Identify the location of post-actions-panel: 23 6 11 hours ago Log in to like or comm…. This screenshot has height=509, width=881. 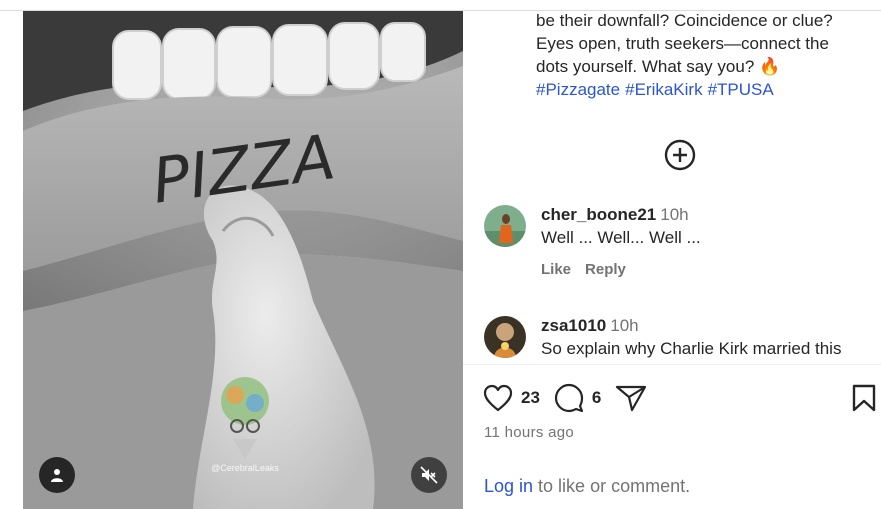
(672, 436).